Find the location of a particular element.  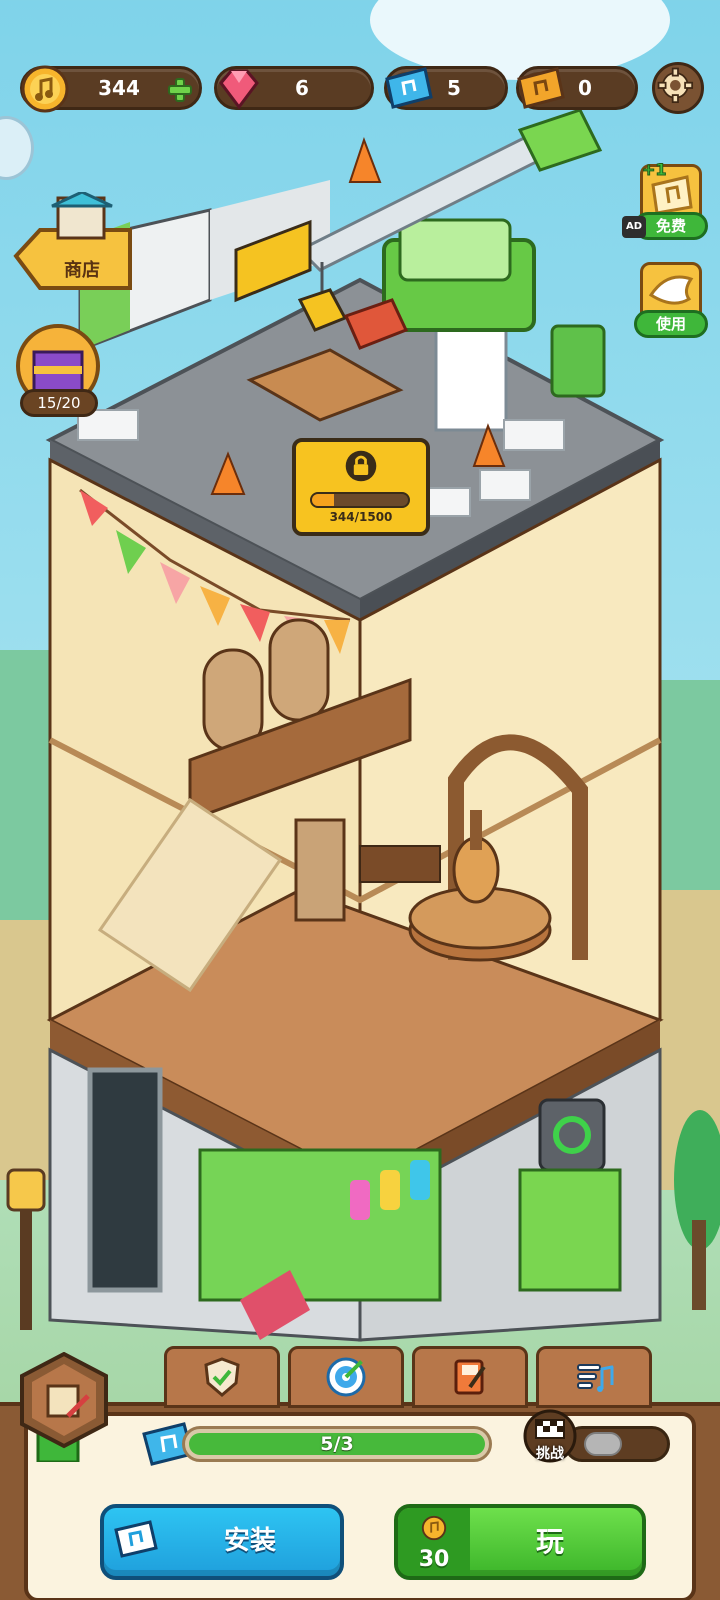

elevator-door is located at coordinates (125, 1180).